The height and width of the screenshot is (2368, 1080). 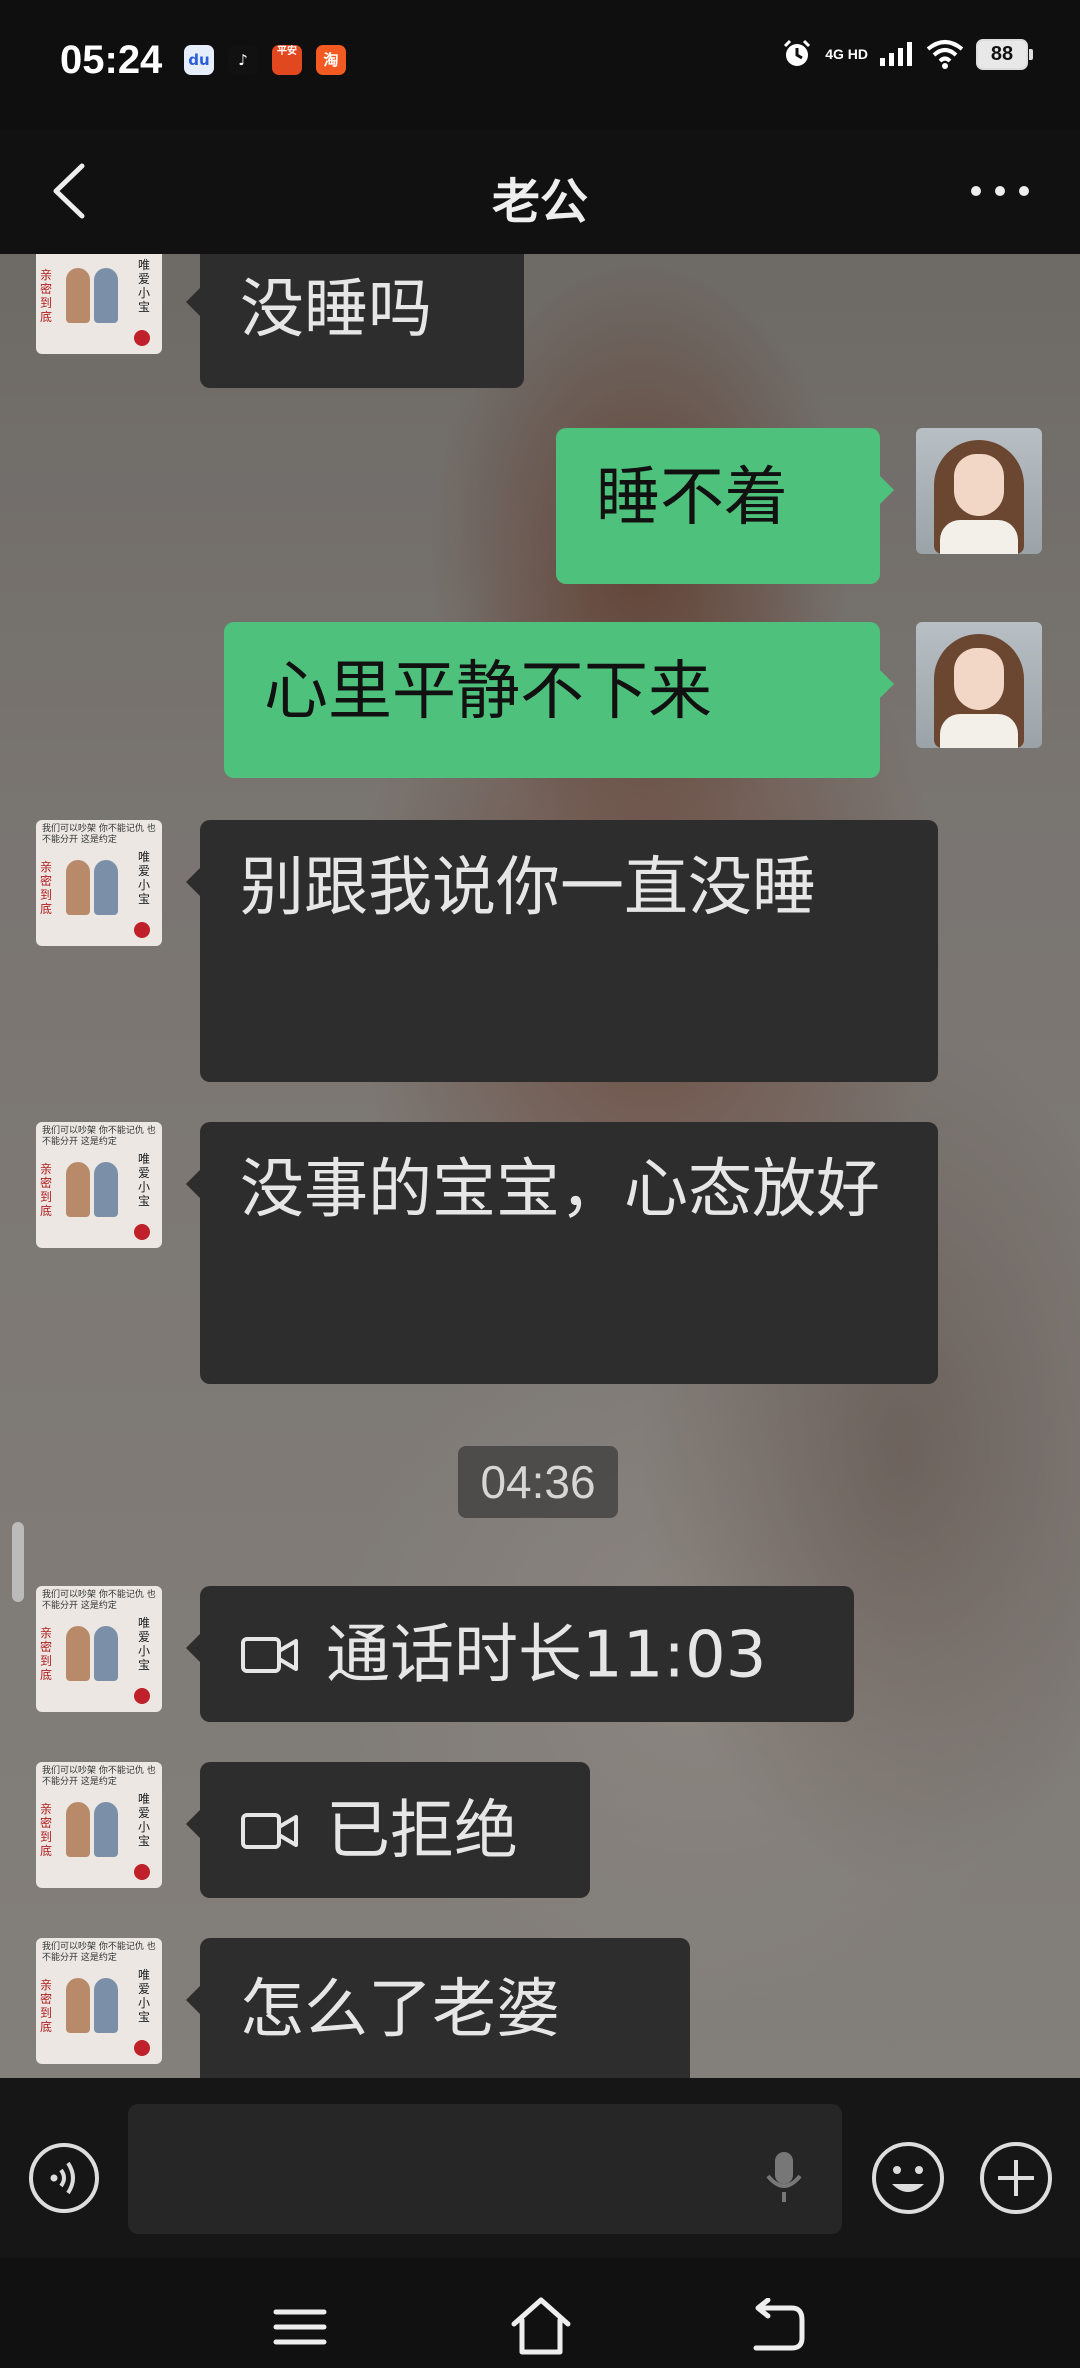 I want to click on call-record-bubble: 已拒绝, so click(x=388, y=1830).